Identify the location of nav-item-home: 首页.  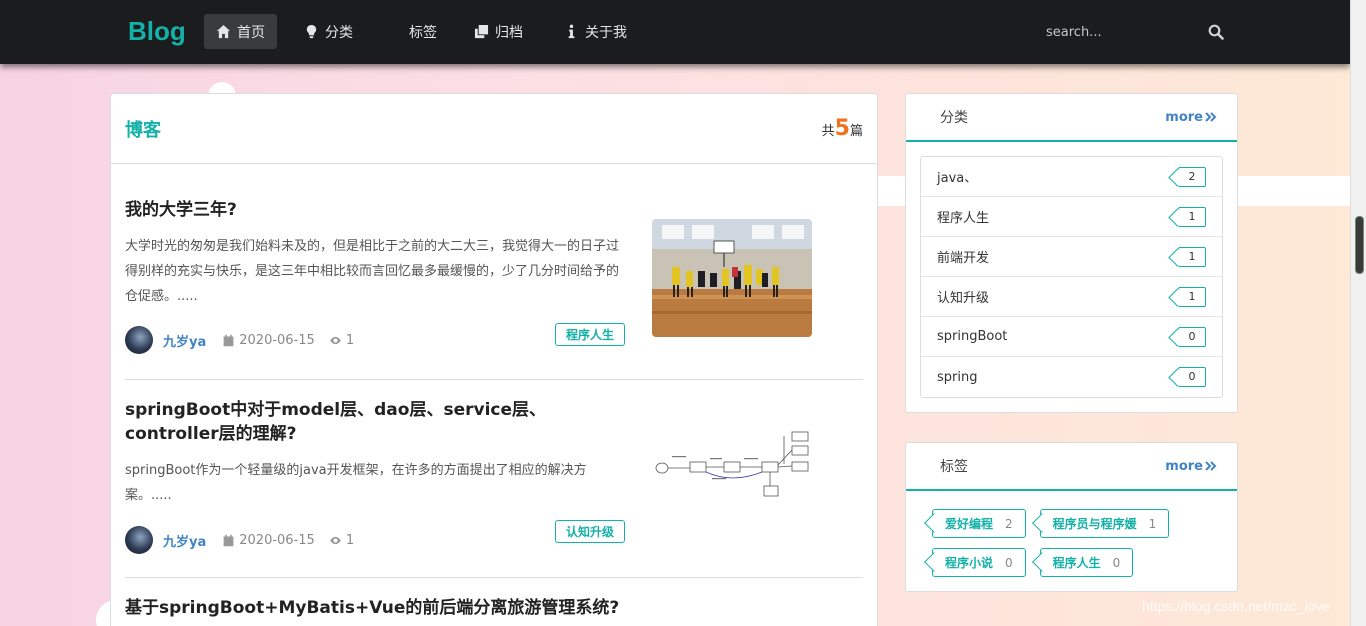
(240, 31).